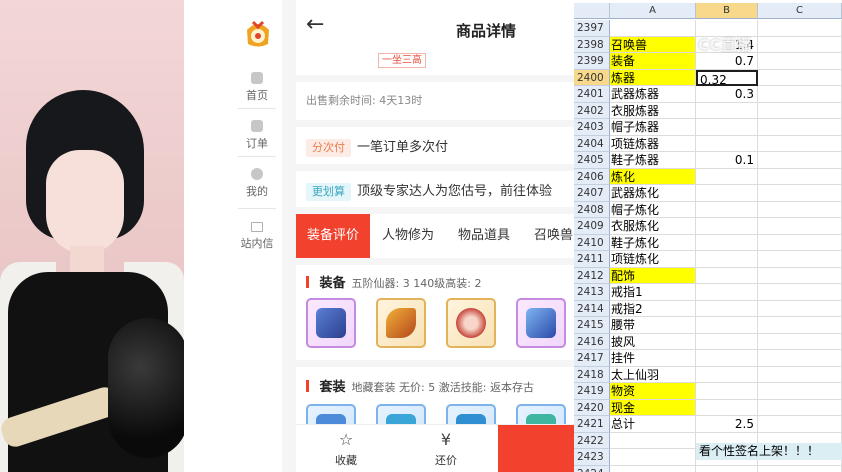 Image resolution: width=842 pixels, height=472 pixels. What do you see at coordinates (592, 143) in the screenshot?
I see `row-header: 2404` at bounding box center [592, 143].